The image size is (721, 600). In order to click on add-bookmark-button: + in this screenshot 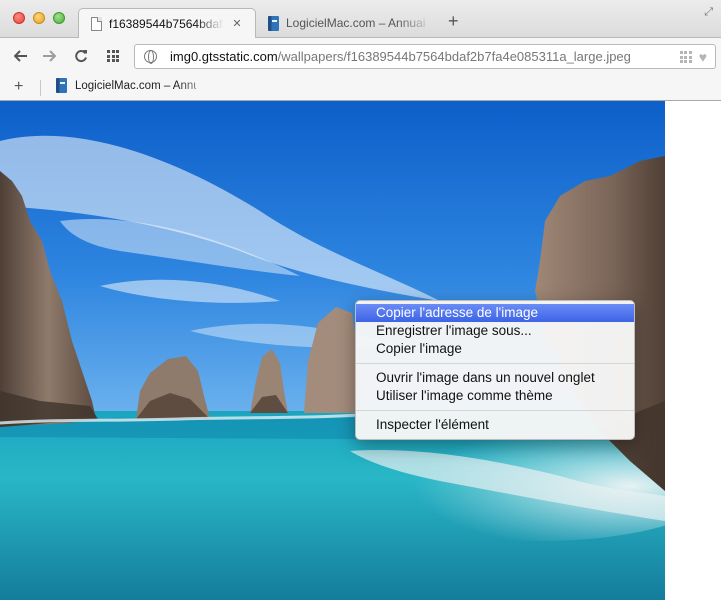, I will do `click(18, 87)`.